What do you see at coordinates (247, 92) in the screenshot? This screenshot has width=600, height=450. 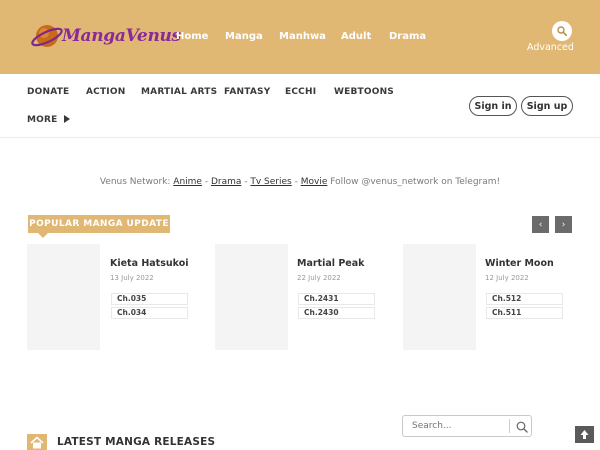 I see `genre-fantasy: FANTASY` at bounding box center [247, 92].